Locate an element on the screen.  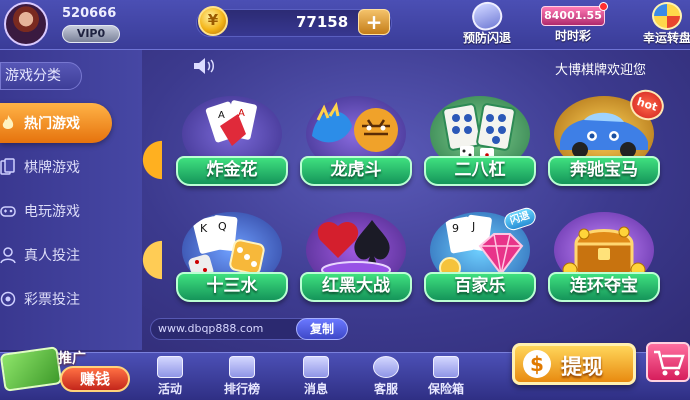
nav-support: 客服 is located at coordinates (386, 378).